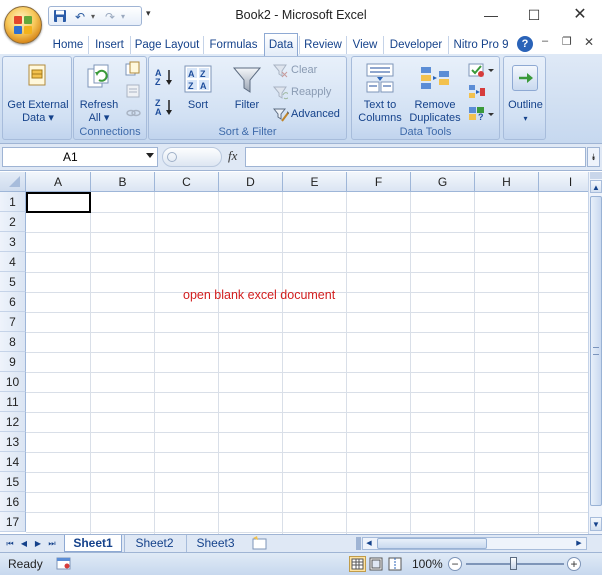  I want to click on sort-ascending-icon: AZ, so click(165, 77).